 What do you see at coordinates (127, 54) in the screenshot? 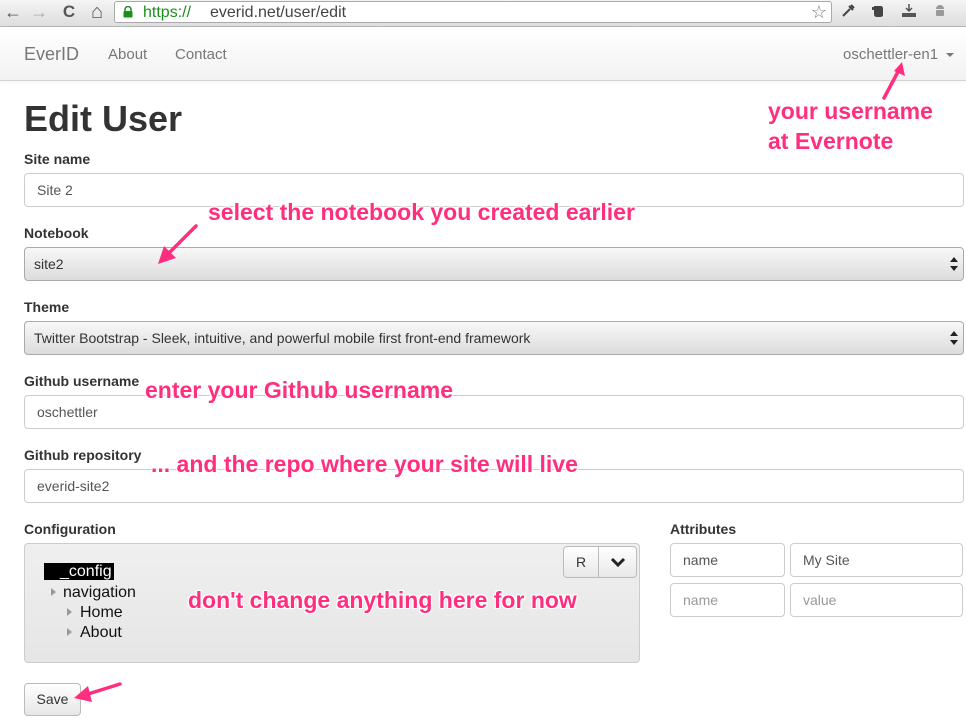
I see `nav-link-about: About` at bounding box center [127, 54].